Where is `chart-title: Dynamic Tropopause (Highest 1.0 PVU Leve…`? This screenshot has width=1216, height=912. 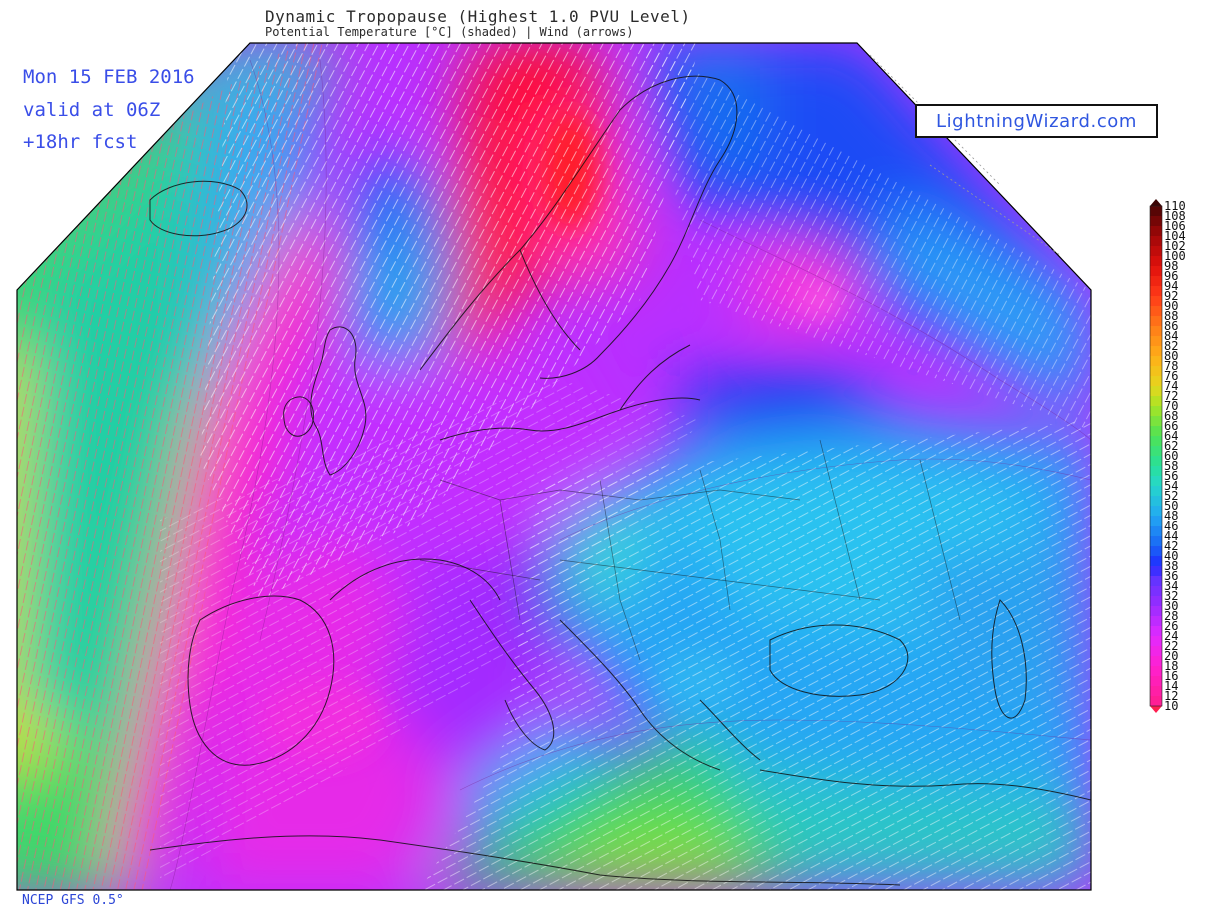 chart-title: Dynamic Tropopause (Highest 1.0 PVU Leve… is located at coordinates (478, 16).